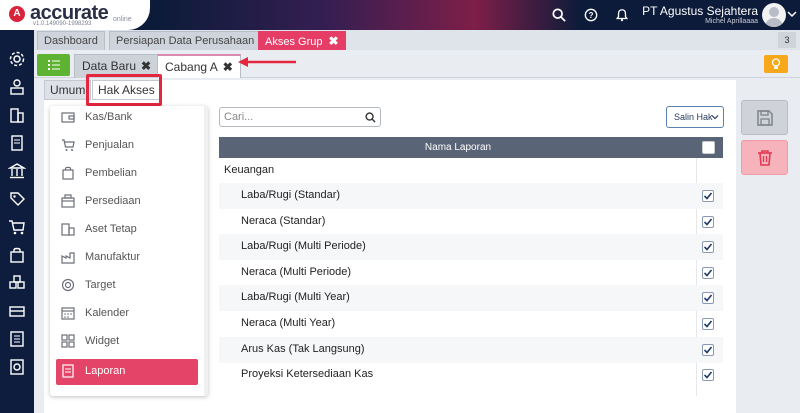  What do you see at coordinates (17, 311) in the screenshot?
I see `asset-icon` at bounding box center [17, 311].